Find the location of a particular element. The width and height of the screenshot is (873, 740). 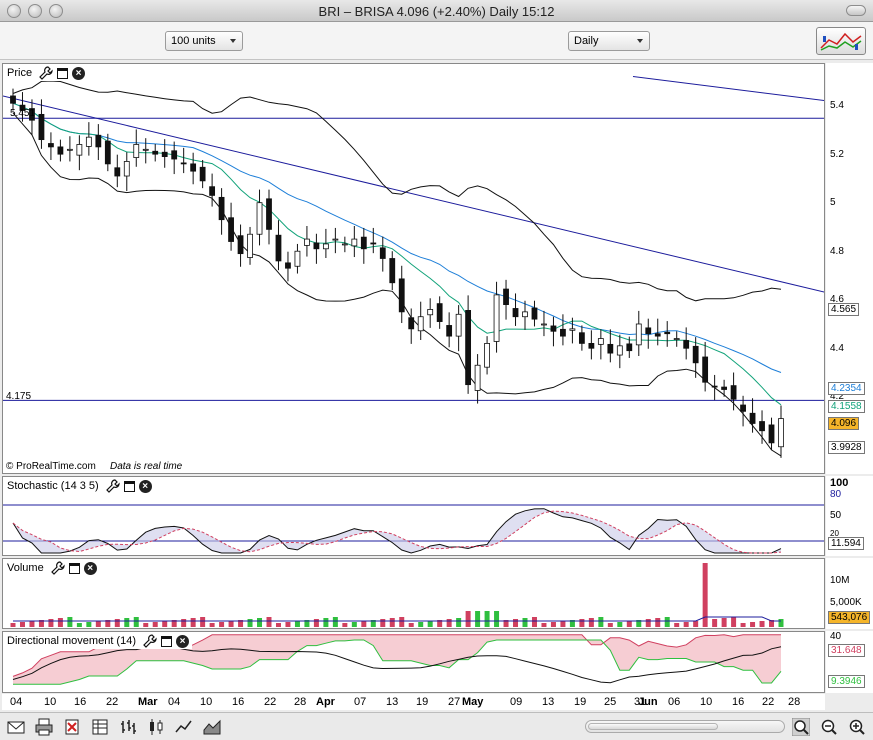

indicators-button is located at coordinates (841, 41).